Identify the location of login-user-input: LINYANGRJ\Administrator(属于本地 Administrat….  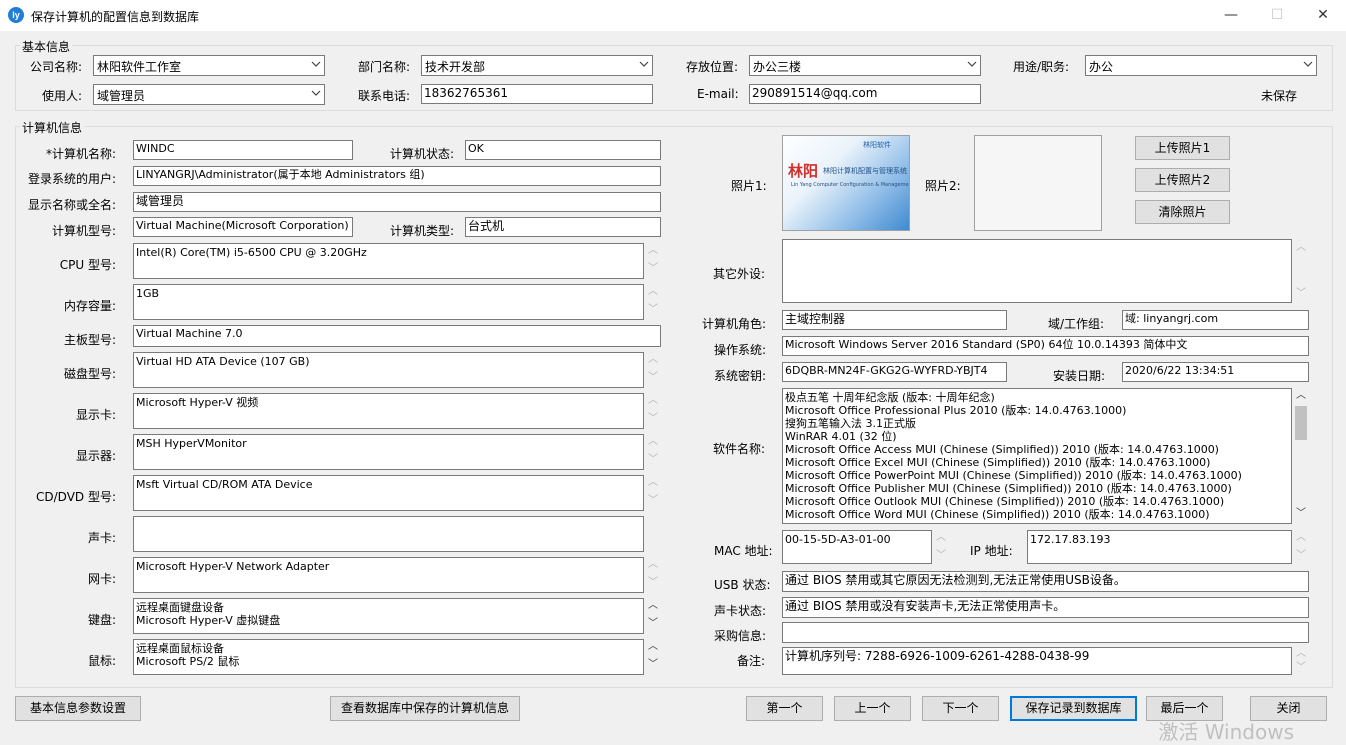
(397, 176).